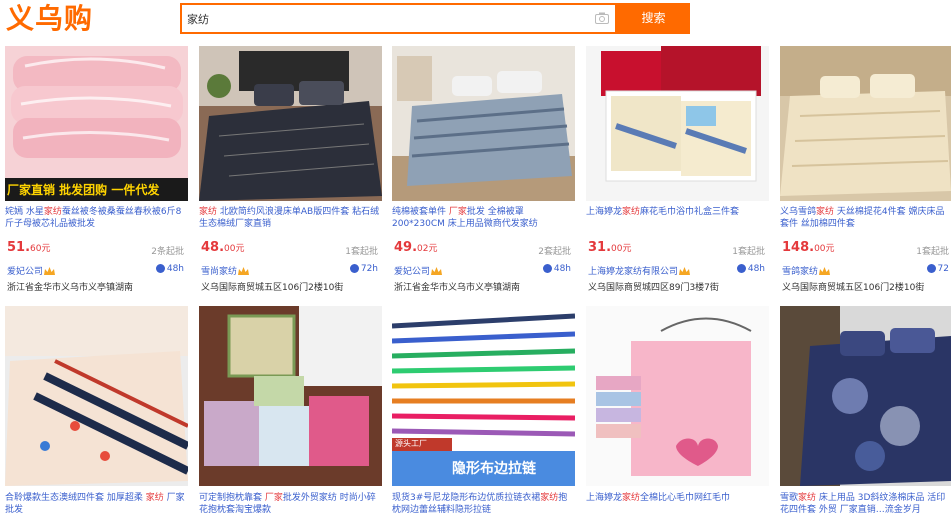 Image resolution: width=951 pixels, height=521 pixels. Describe the element at coordinates (483, 219) in the screenshot. I see `product-title: 纯棉被套单件 厂家批发 全棉被罩200*230CM 床上用品微商代发家纺` at that location.